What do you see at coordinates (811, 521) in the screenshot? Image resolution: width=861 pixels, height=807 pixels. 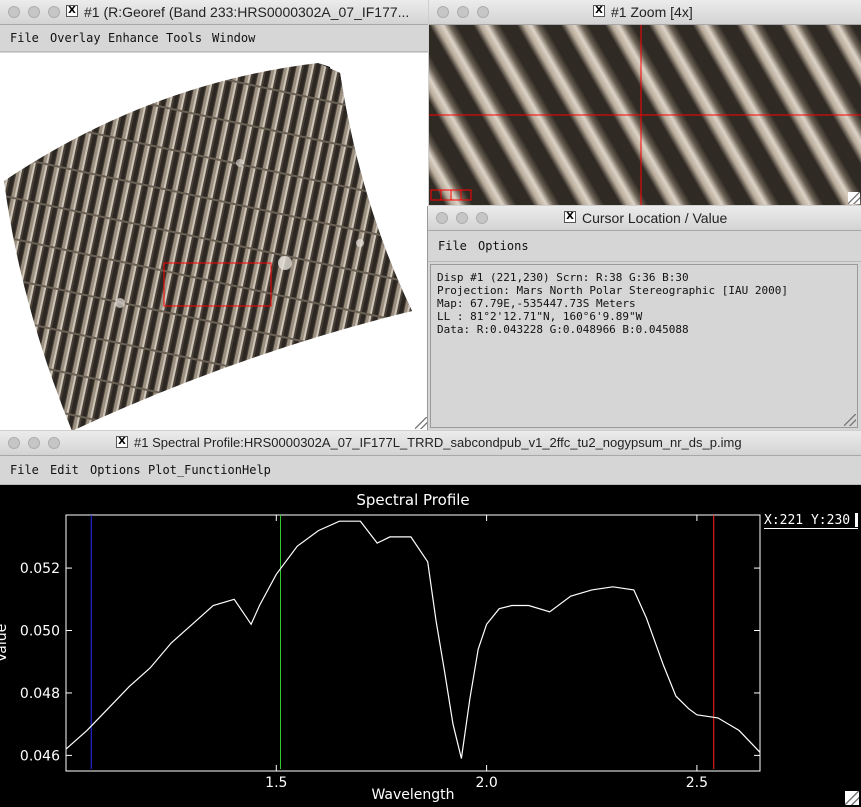 I see `legend-label: X:221 Y:230` at bounding box center [811, 521].